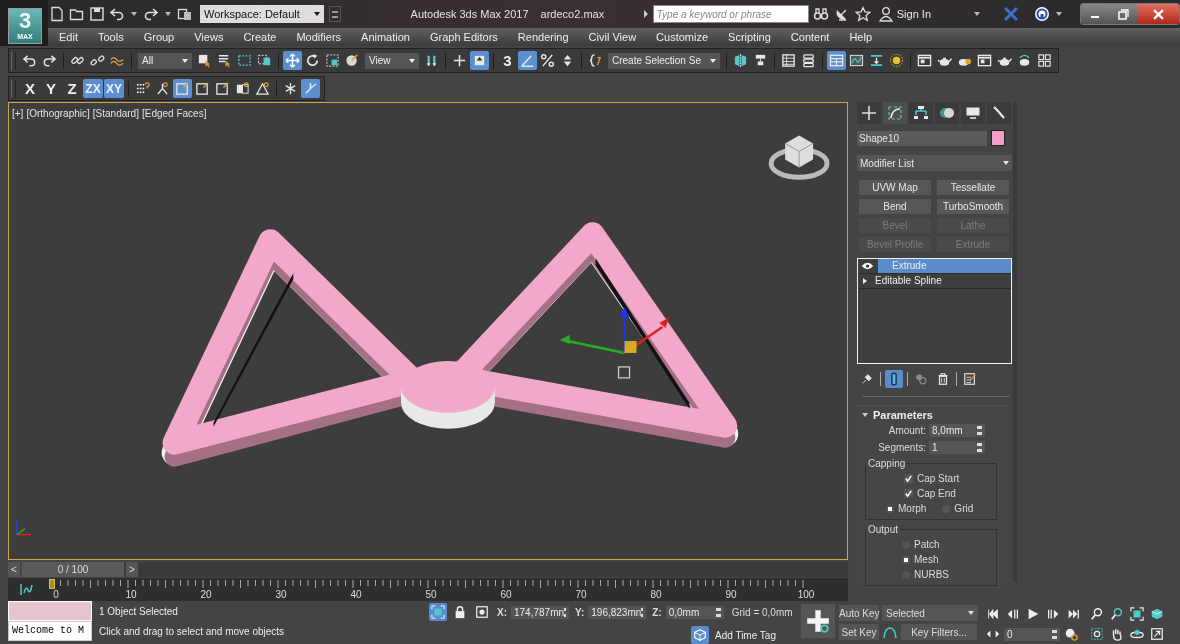 The width and height of the screenshot is (1180, 644). Describe the element at coordinates (132, 569) in the screenshot. I see `next-frame-button: >` at that location.